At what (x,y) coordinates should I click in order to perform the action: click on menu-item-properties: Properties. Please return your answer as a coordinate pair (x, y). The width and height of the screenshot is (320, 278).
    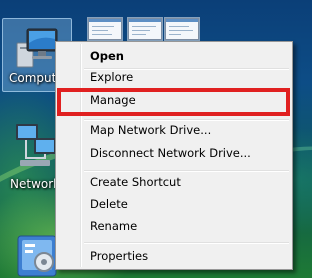
    Looking at the image, I should click on (189, 256).